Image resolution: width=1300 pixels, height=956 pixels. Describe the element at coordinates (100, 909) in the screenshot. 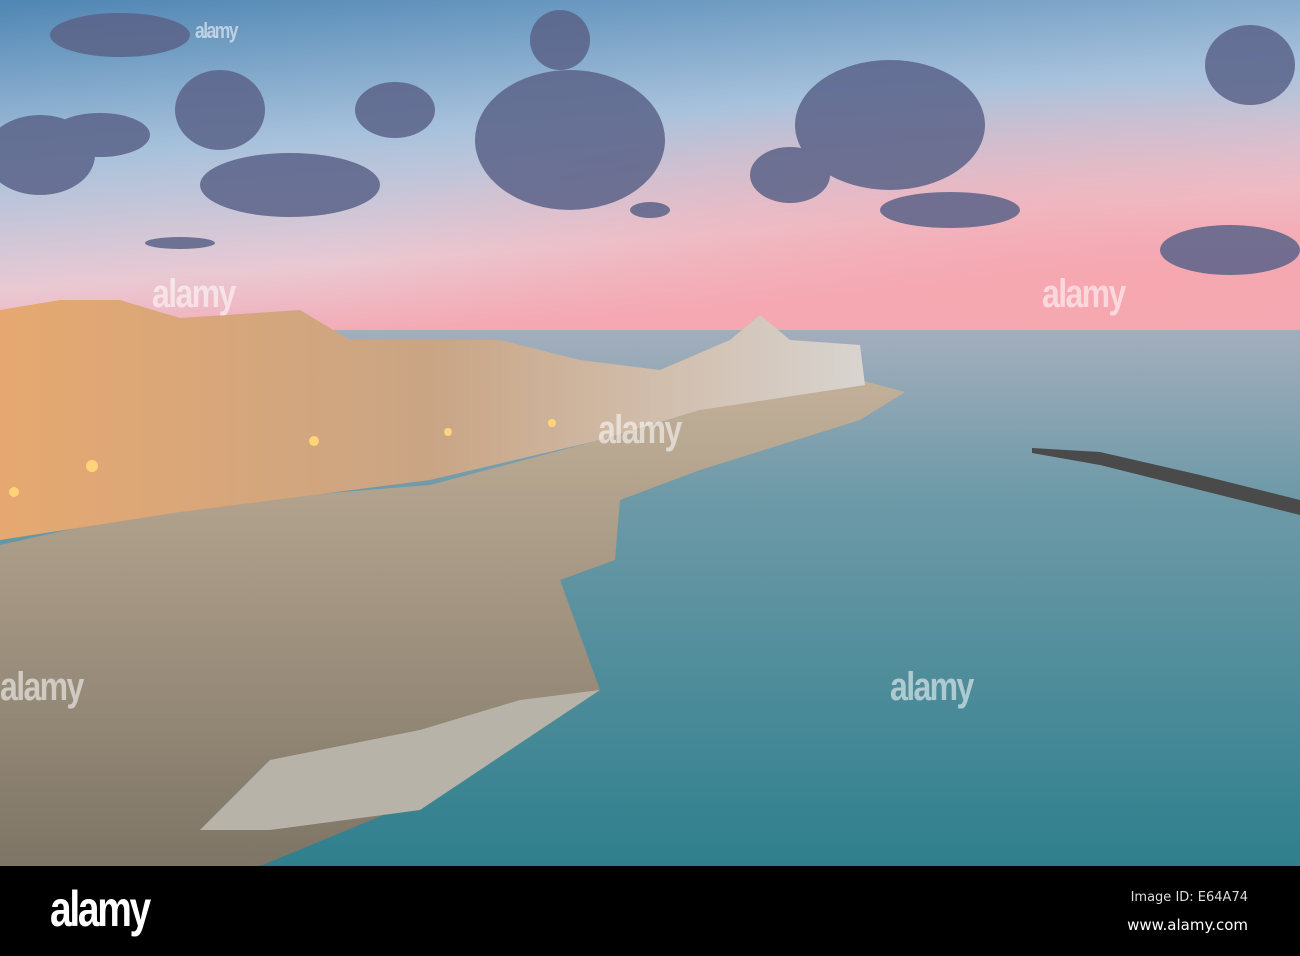

I see `alamy-logo: alamy` at that location.